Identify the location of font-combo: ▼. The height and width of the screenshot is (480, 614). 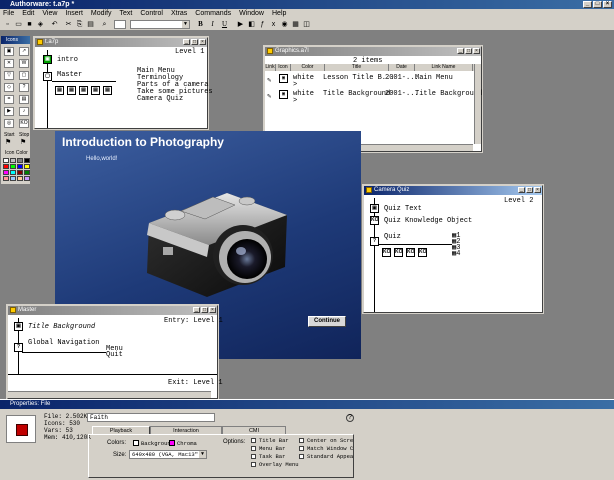
(160, 24).